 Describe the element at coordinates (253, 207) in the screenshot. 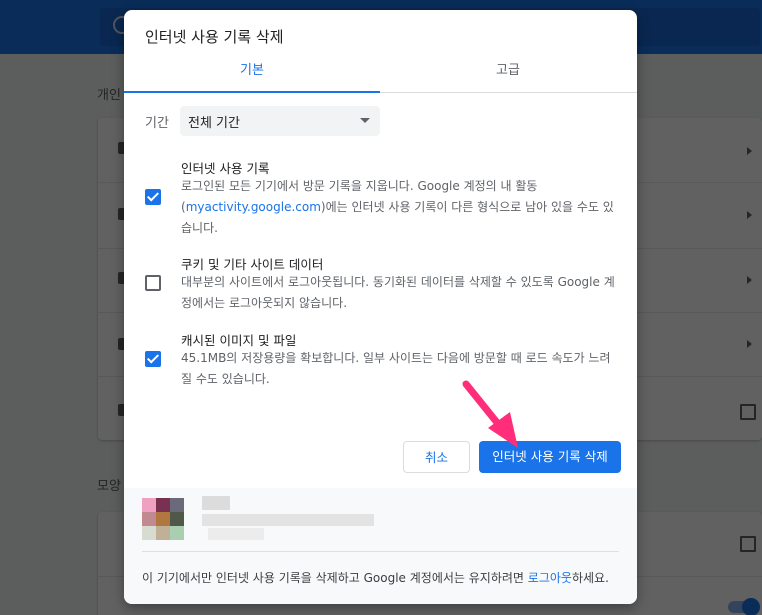

I see `myactivity-link: myactivity.google.com` at that location.